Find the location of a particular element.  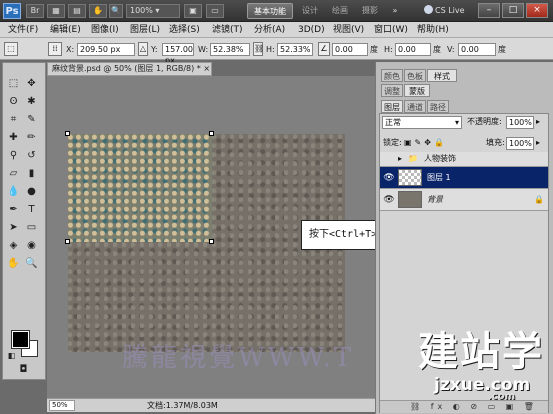

workspace-more-icon: » is located at coordinates (395, 11).